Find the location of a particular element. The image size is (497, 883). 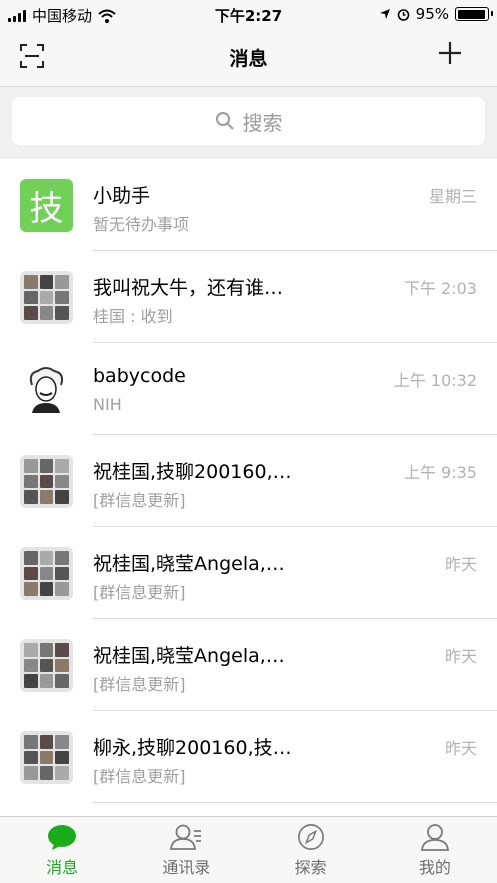

person-icon is located at coordinates (434, 837).